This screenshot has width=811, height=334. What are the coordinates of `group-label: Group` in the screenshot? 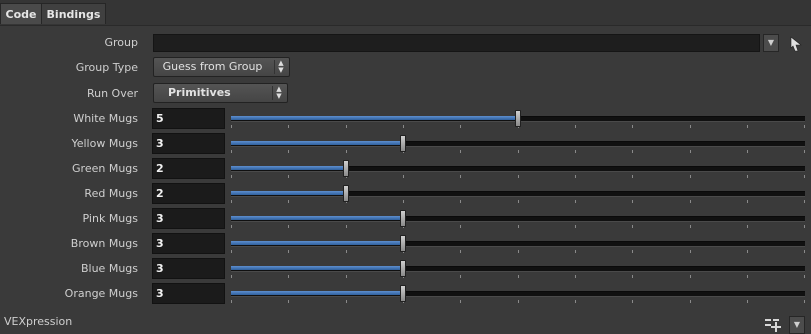 It's located at (121, 42).